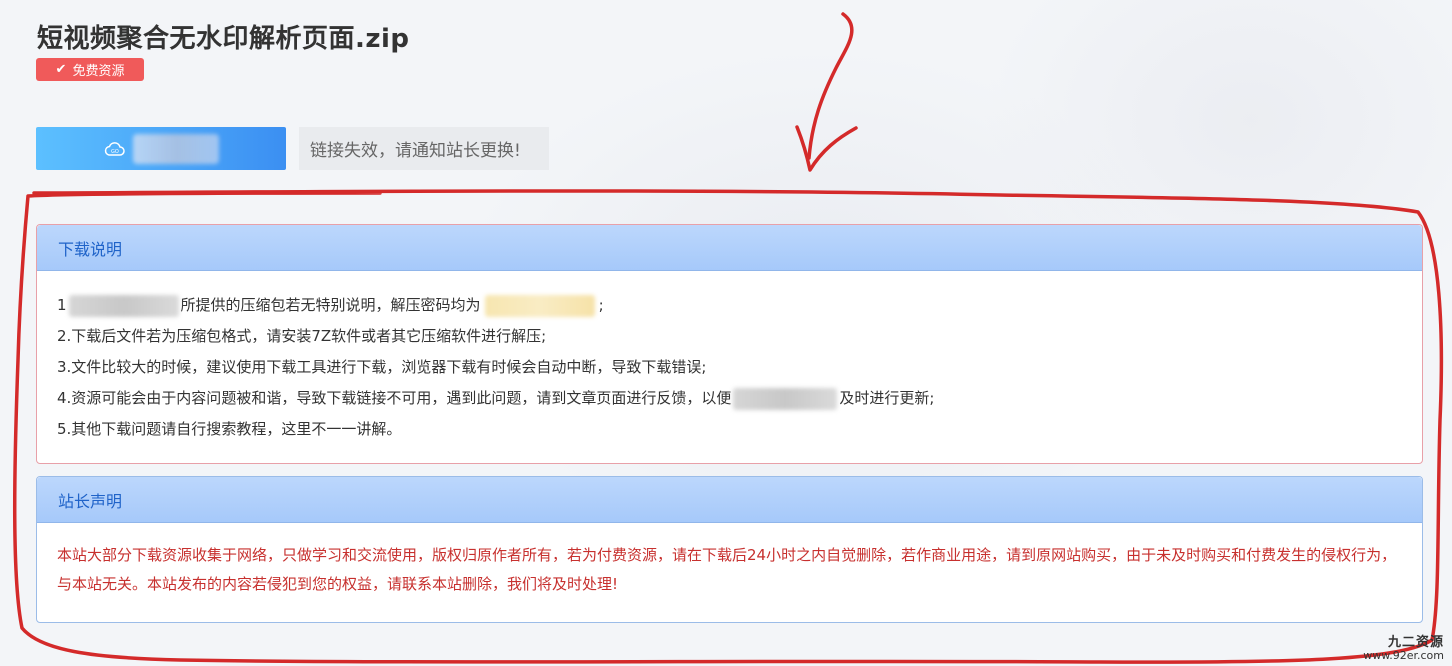  What do you see at coordinates (114, 148) in the screenshot?
I see `cloud-icon: GO` at bounding box center [114, 148].